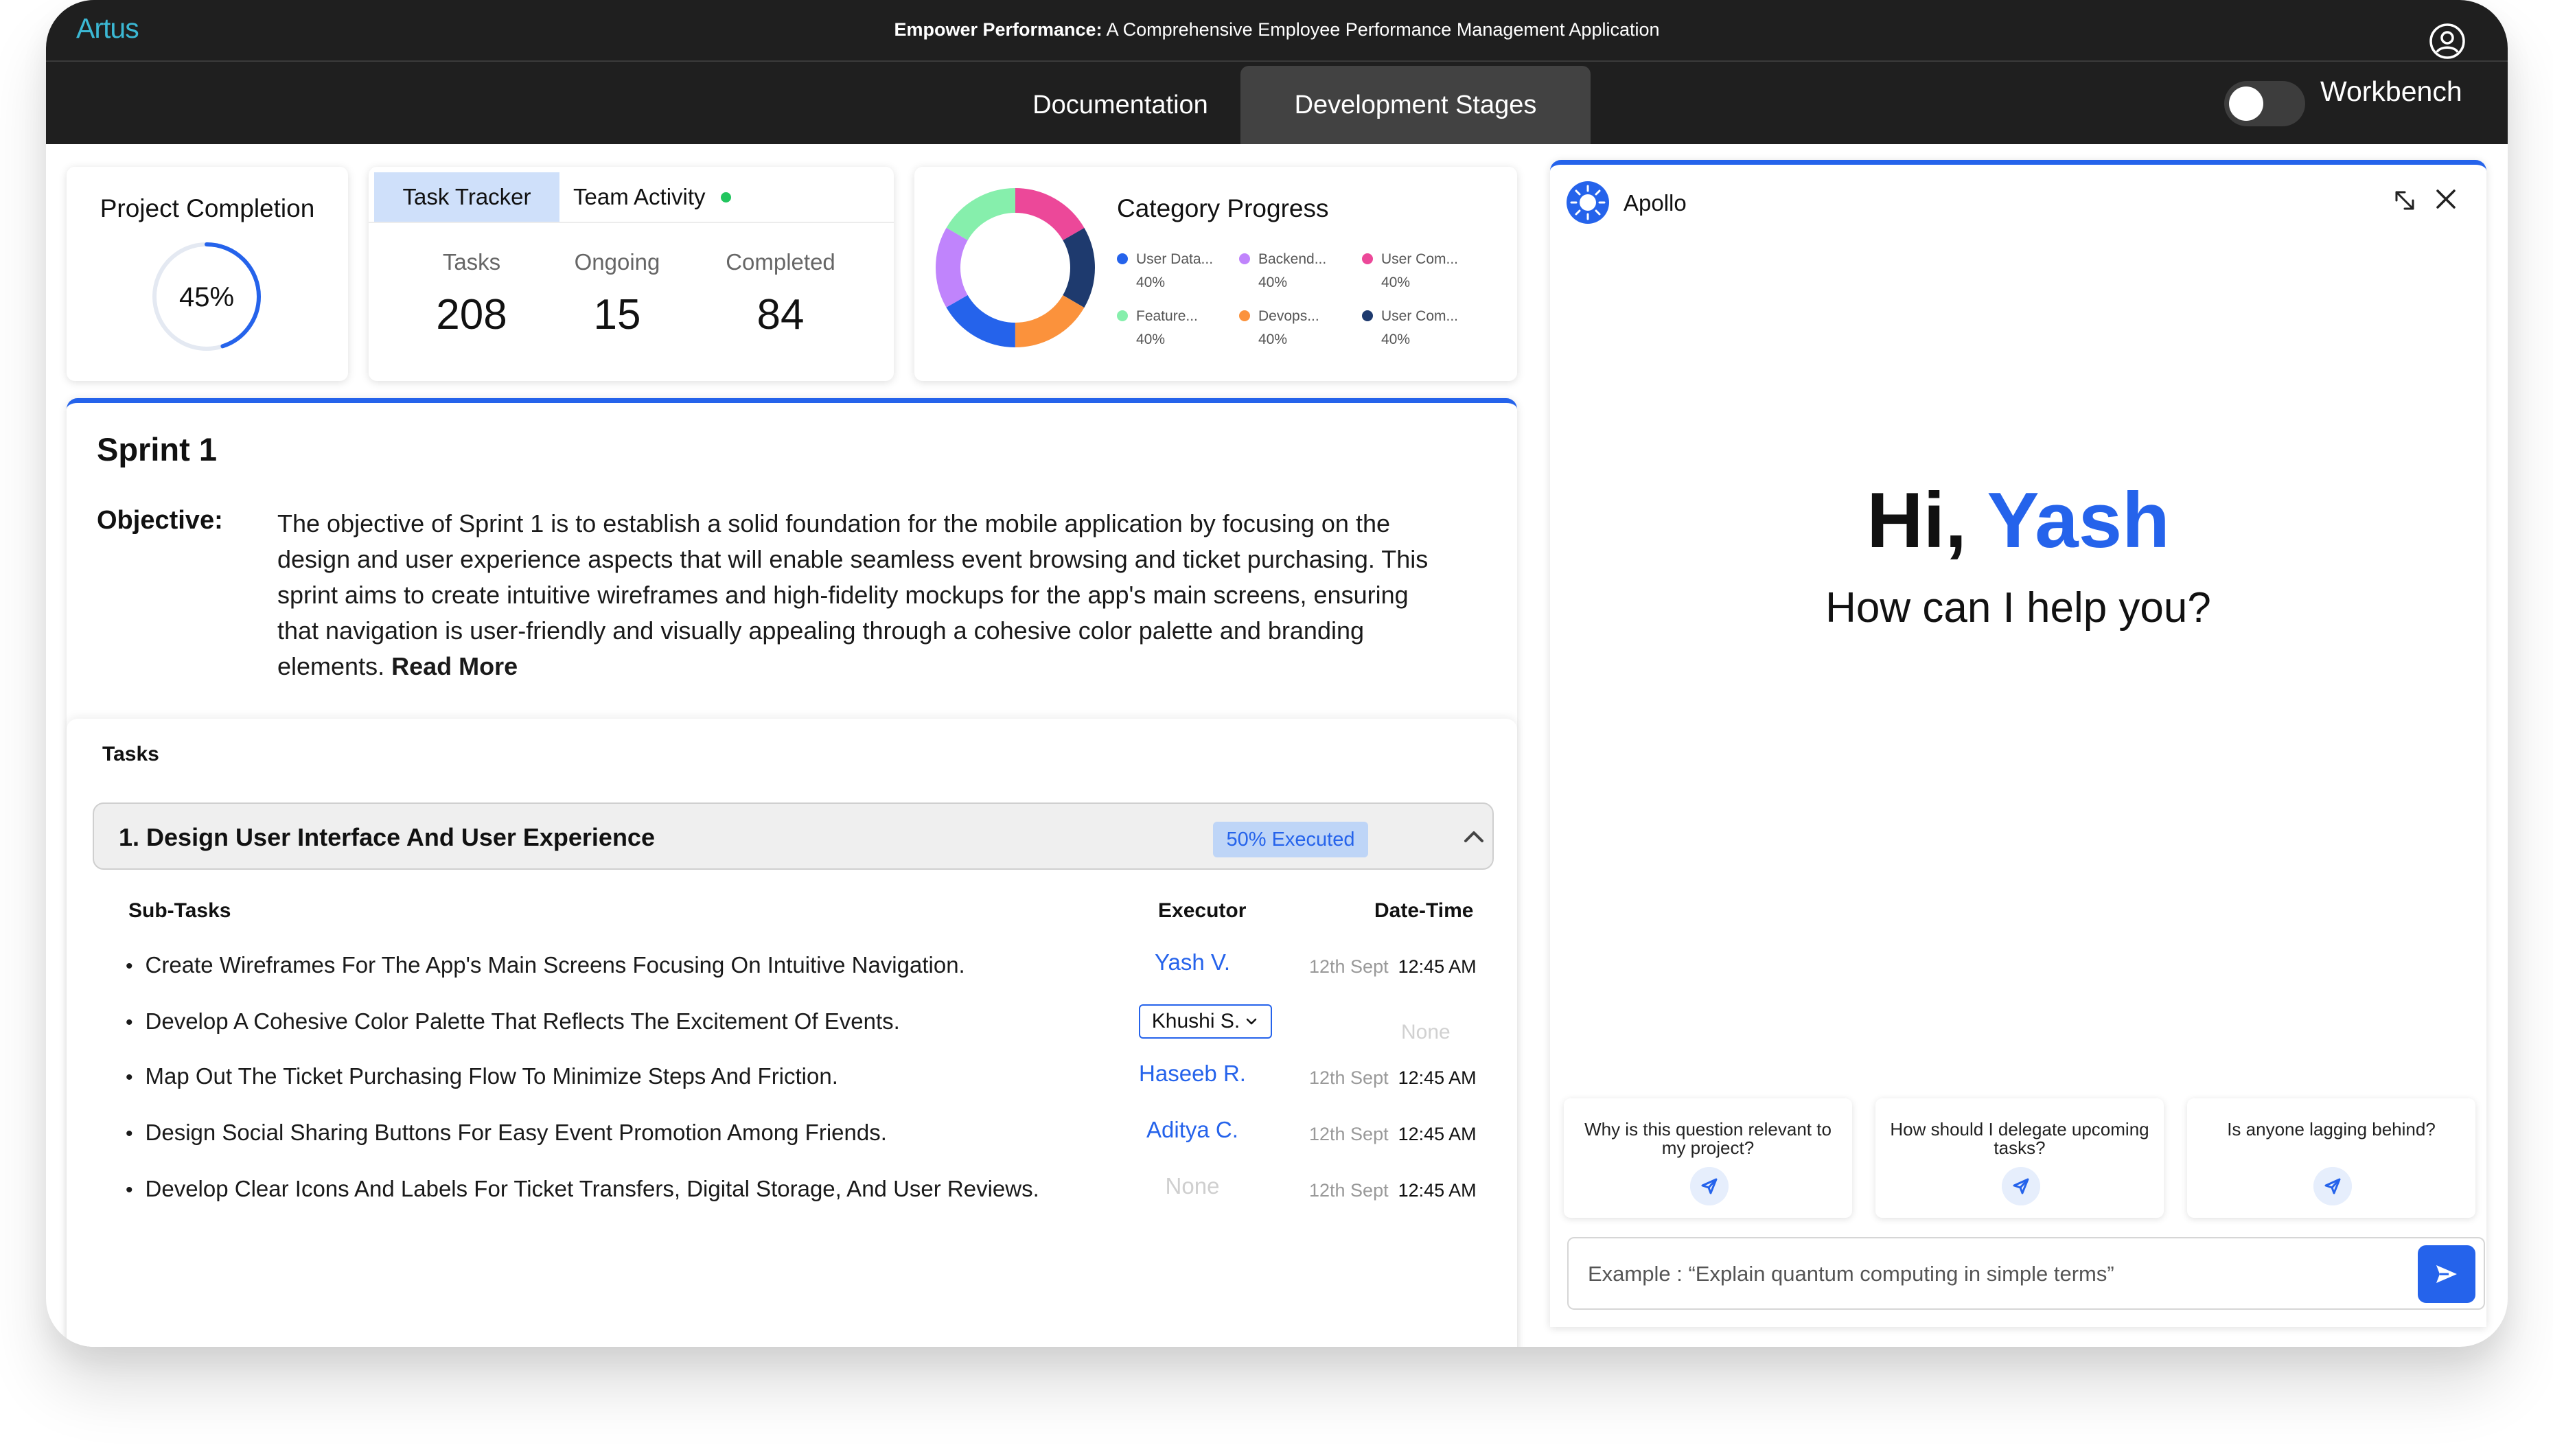 This screenshot has width=2553, height=1456. I want to click on stat-value: 15, so click(617, 314).